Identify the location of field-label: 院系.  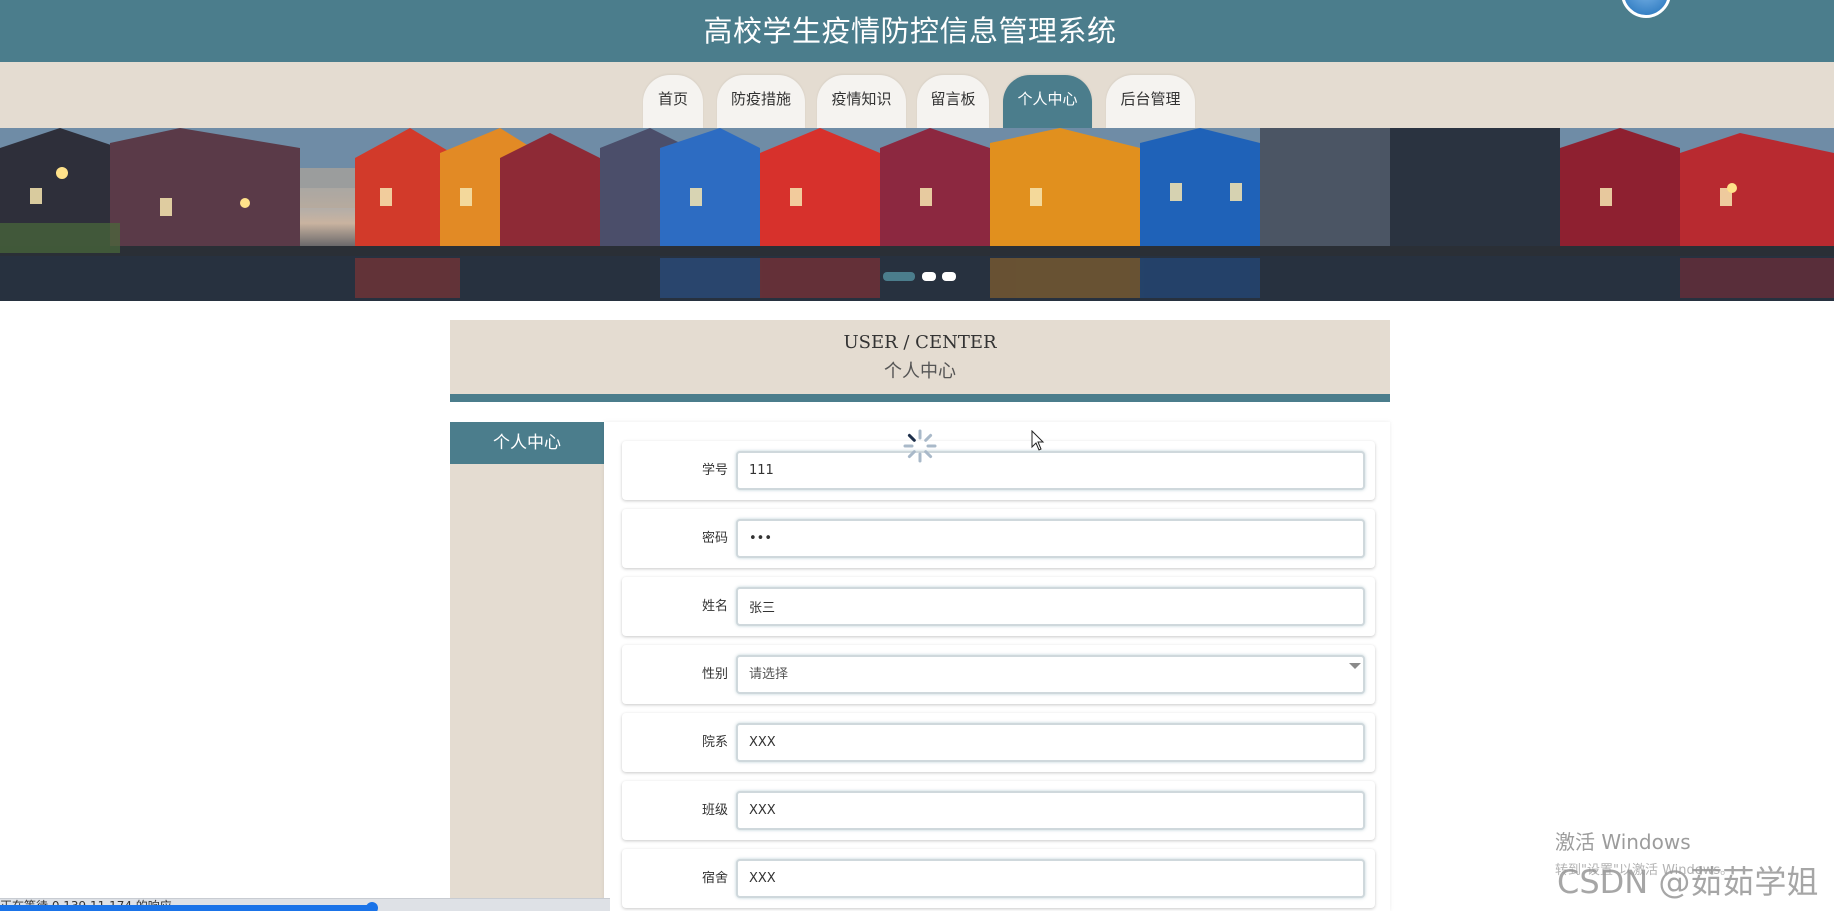
(714, 742).